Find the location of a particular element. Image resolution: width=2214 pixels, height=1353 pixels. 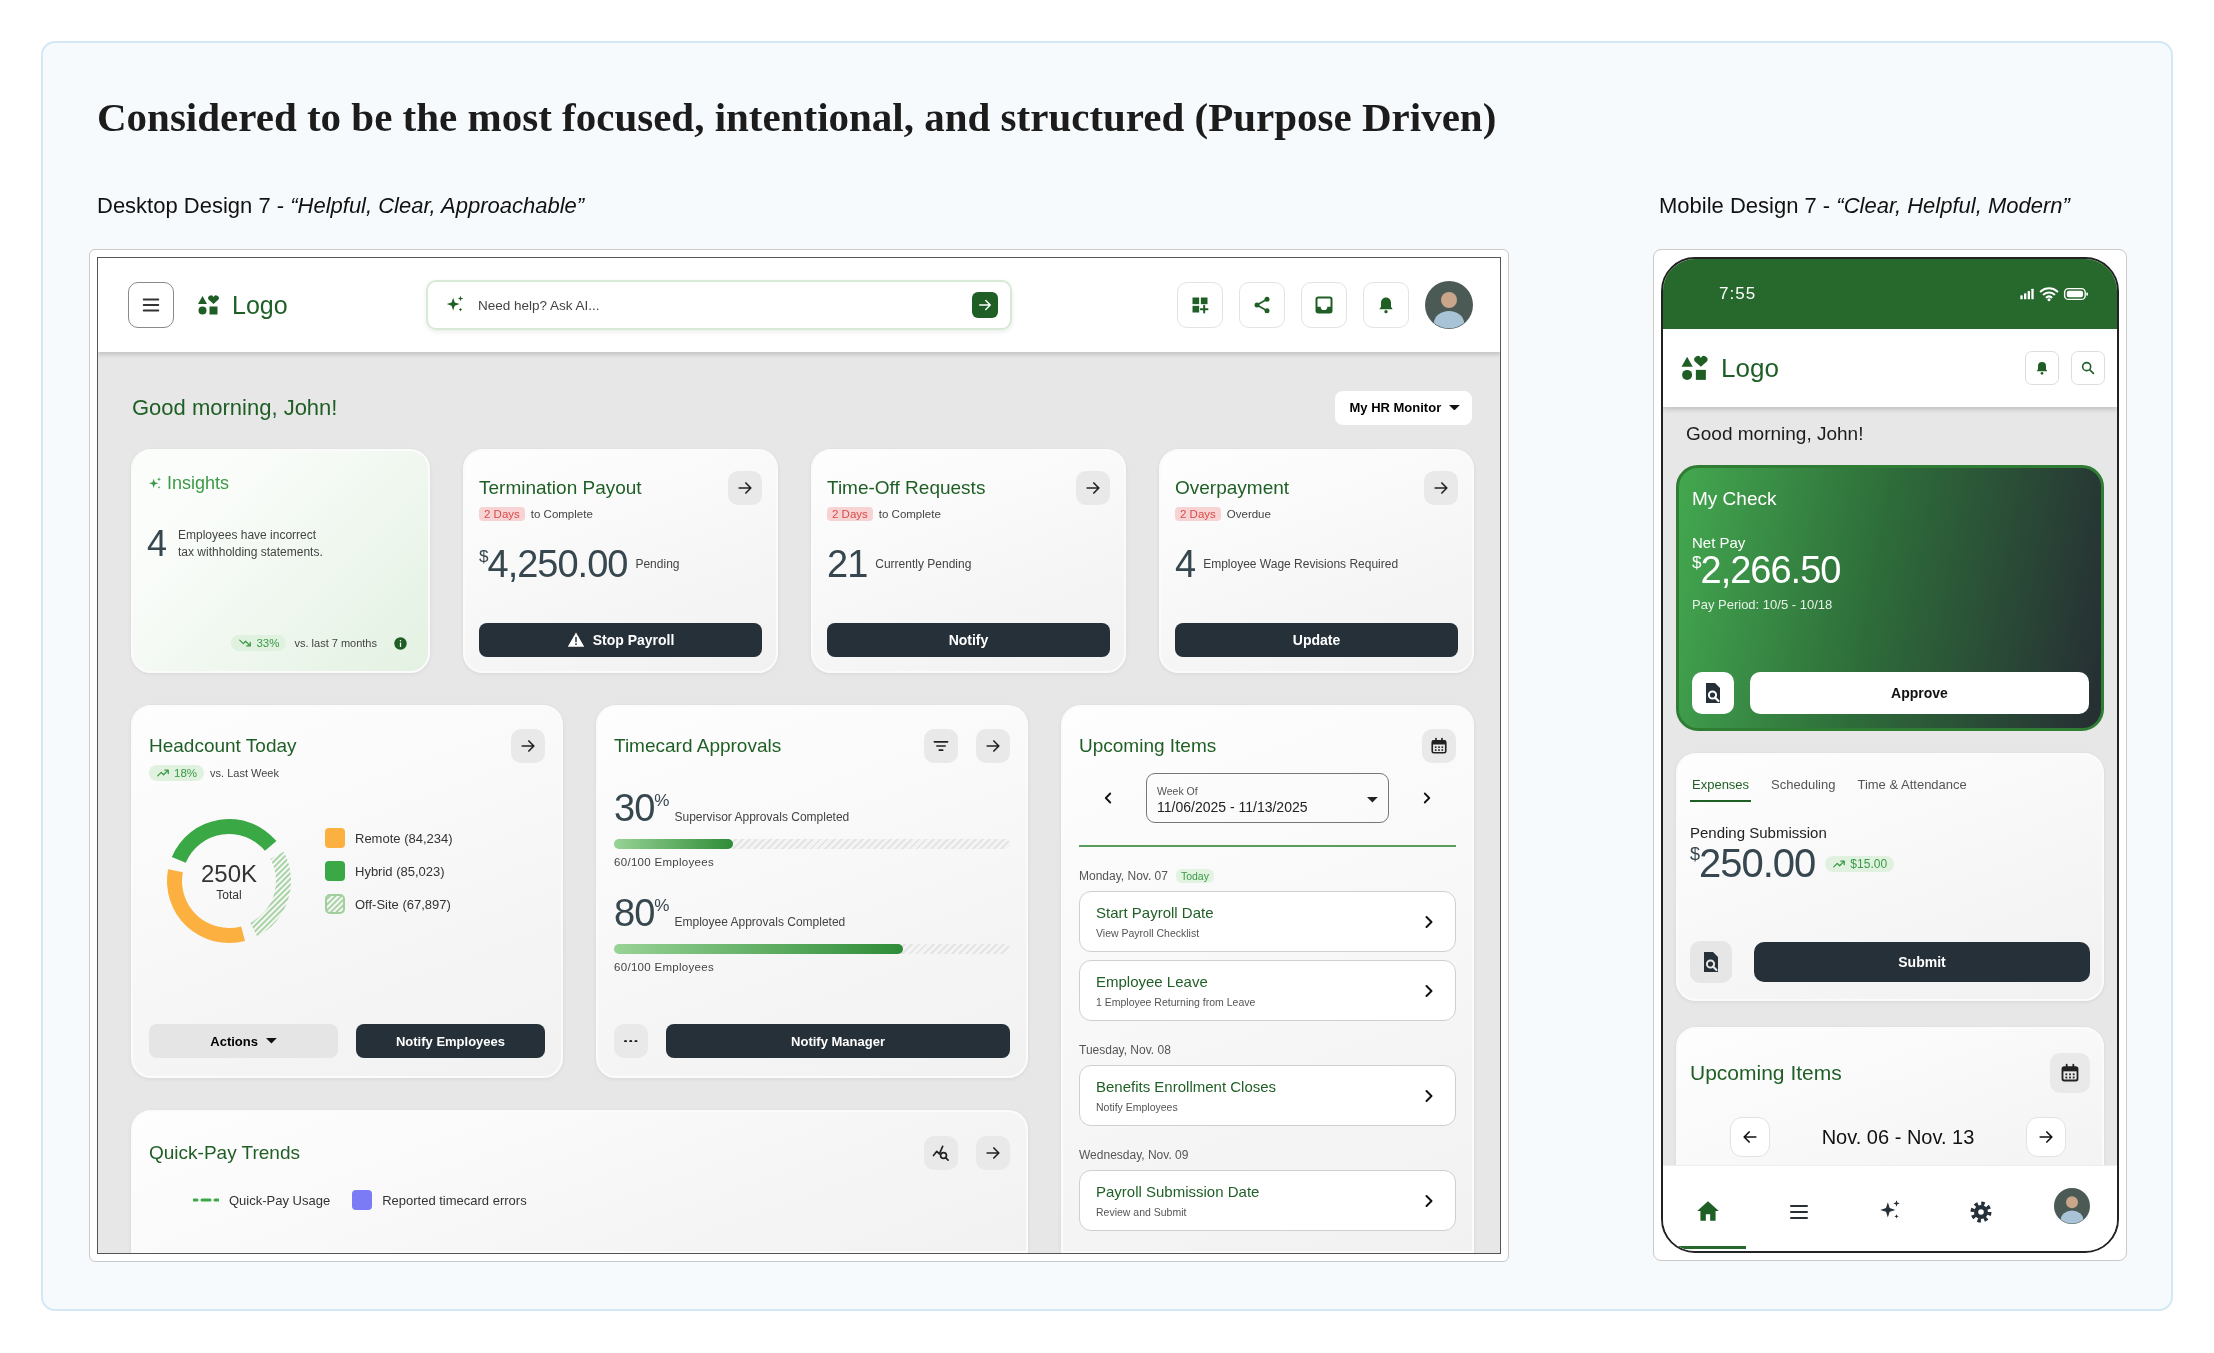

day-label: Tuesday, Nov. 08 is located at coordinates (1125, 1050).